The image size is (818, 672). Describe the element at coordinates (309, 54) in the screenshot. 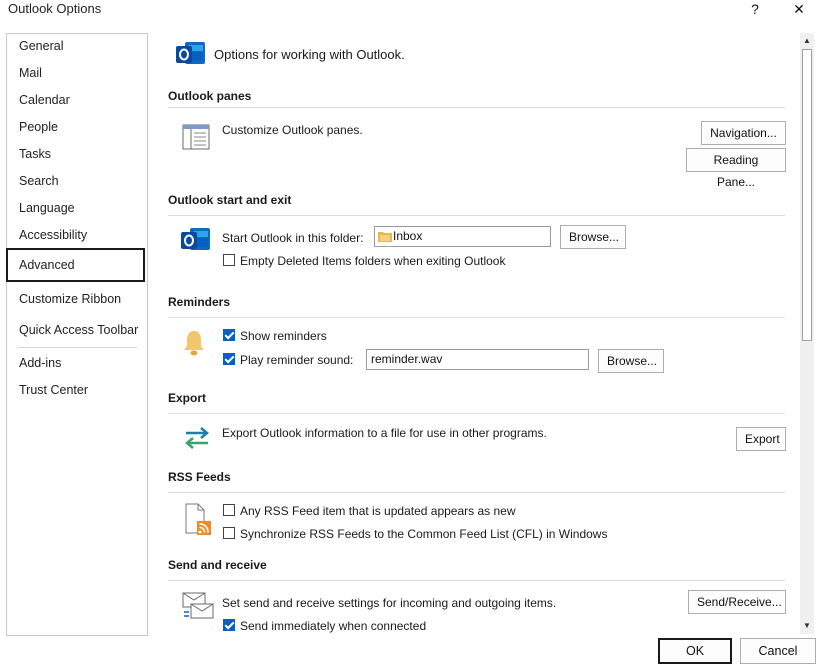

I see `page-header: Options for working with Outlook.` at that location.